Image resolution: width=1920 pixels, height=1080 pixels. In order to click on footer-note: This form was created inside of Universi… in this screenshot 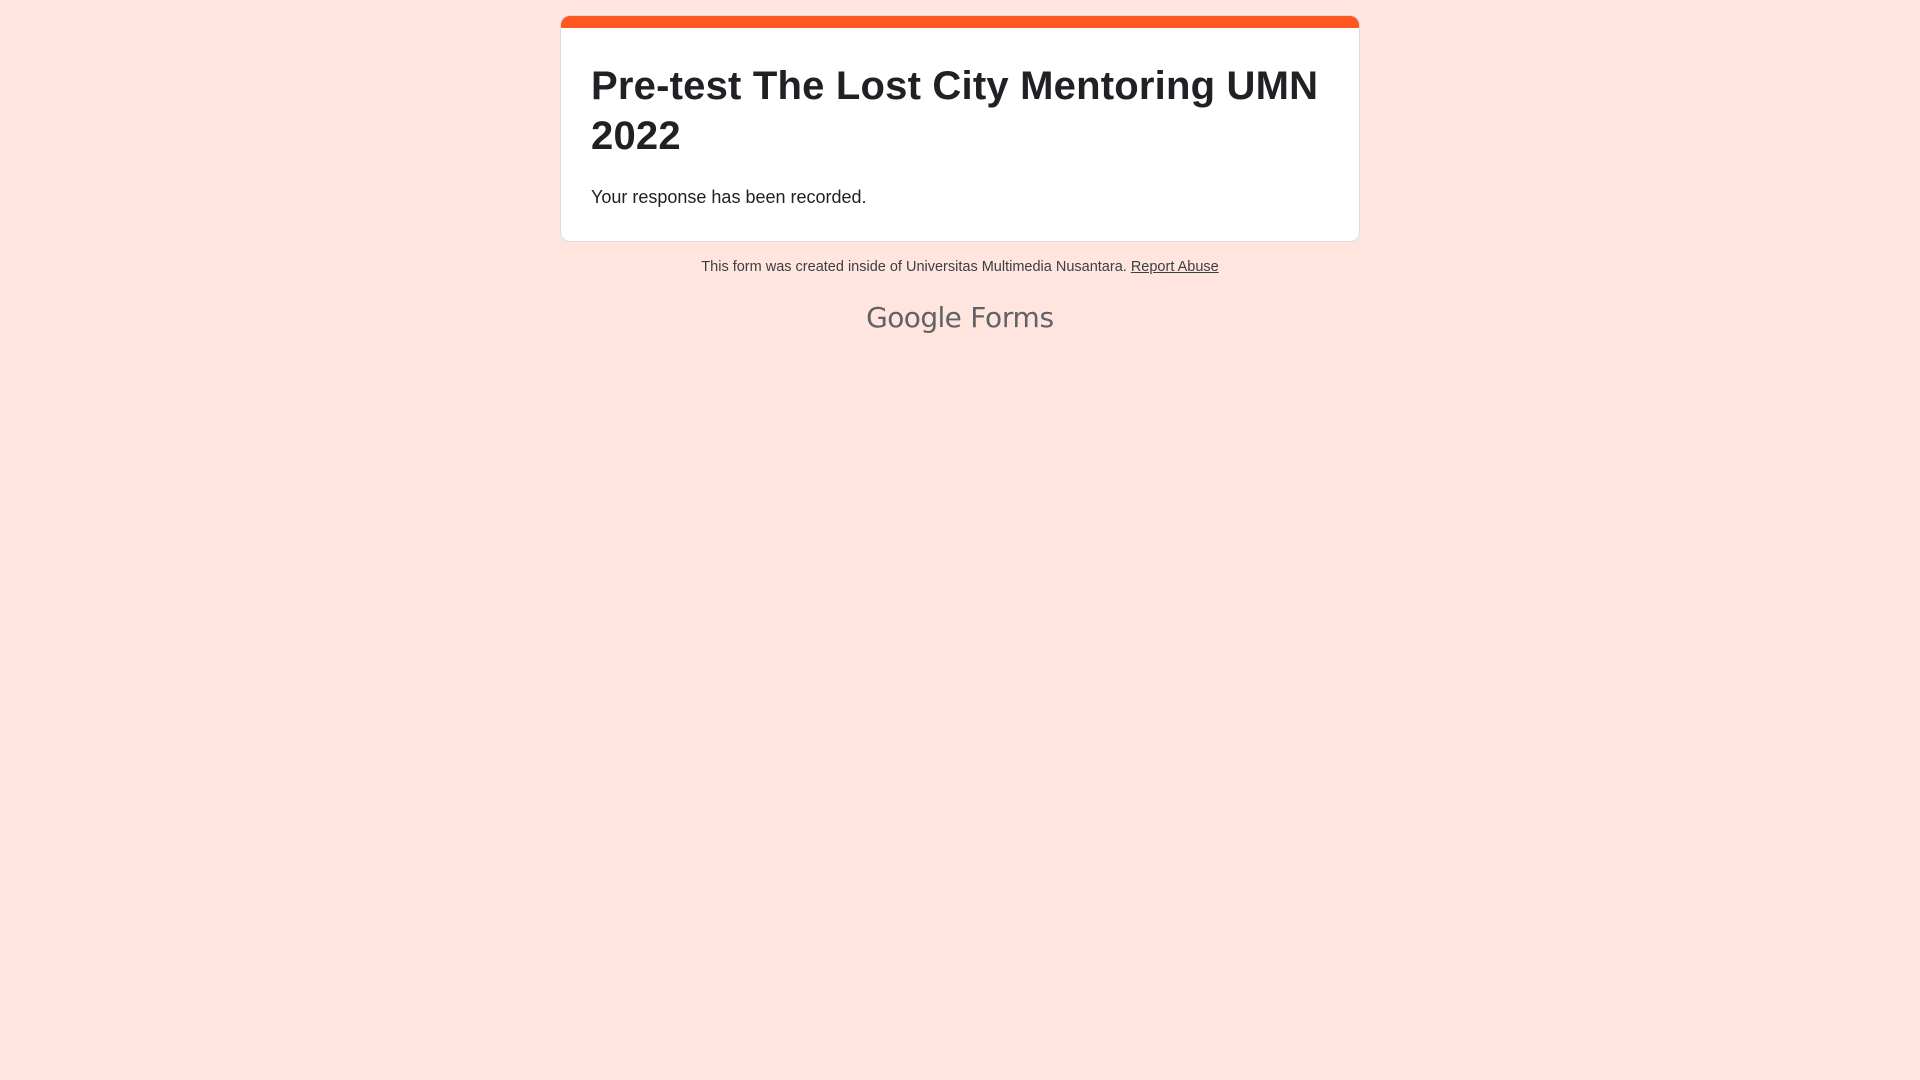, I will do `click(960, 267)`.